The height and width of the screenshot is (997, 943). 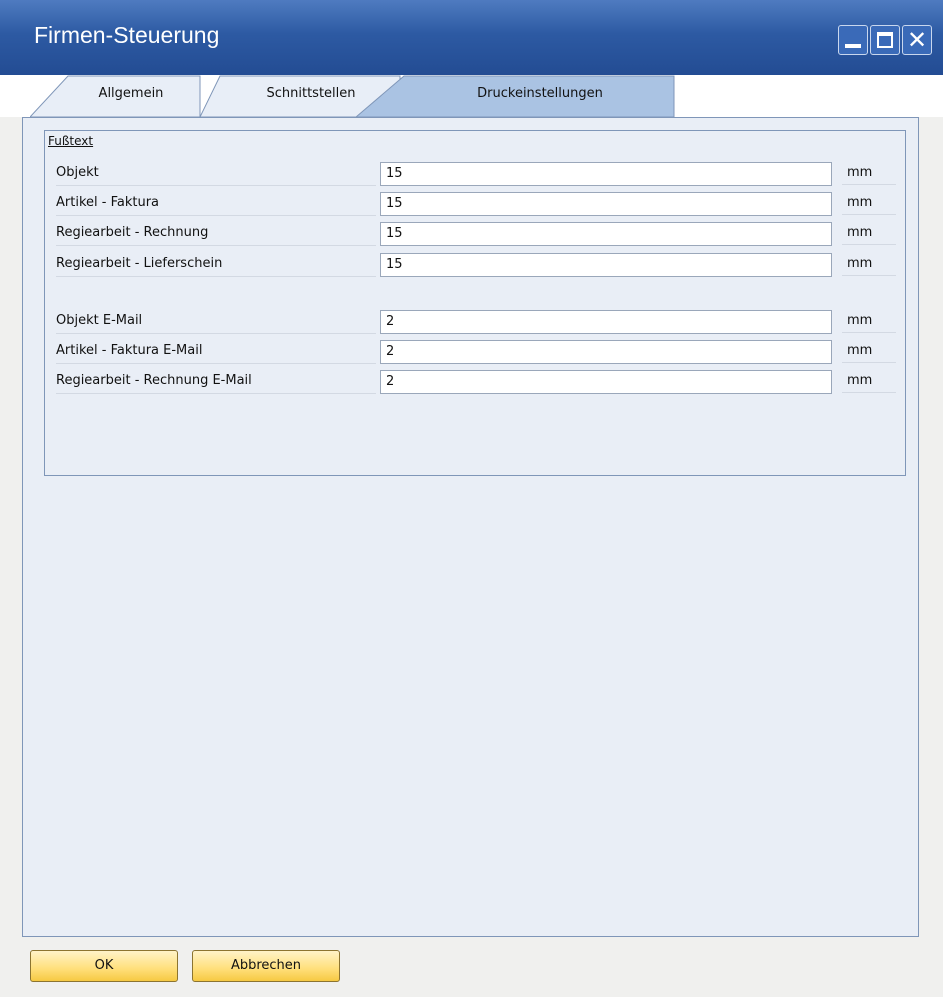 What do you see at coordinates (606, 234) in the screenshot?
I see `regiearbeit-rechnung-input: 15` at bounding box center [606, 234].